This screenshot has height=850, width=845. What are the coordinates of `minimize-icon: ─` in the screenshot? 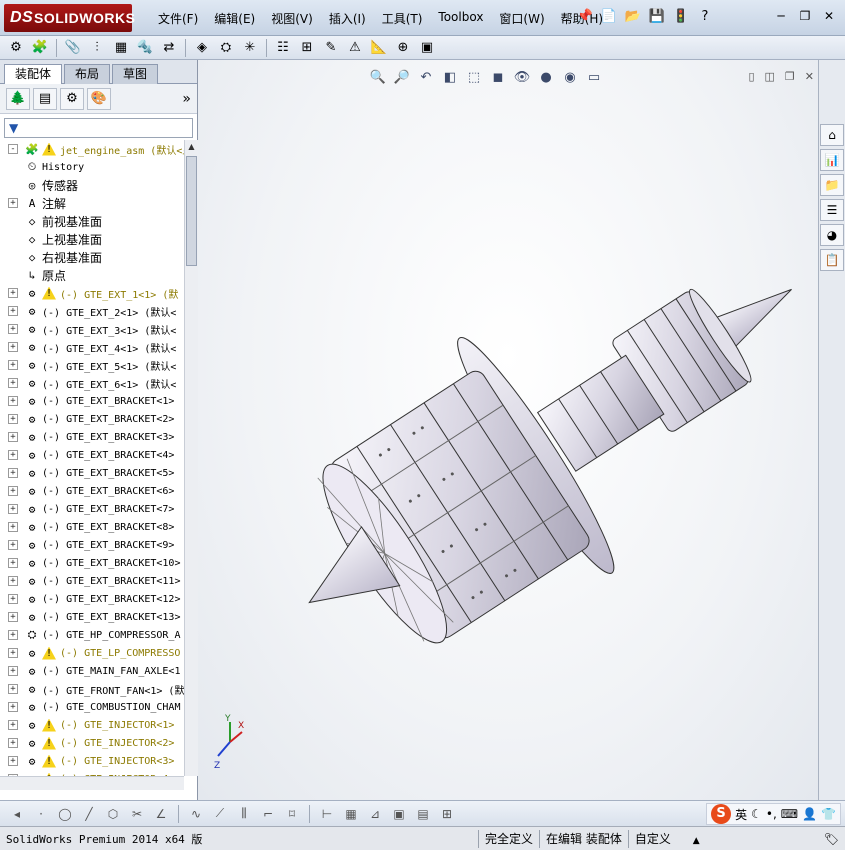 It's located at (781, 16).